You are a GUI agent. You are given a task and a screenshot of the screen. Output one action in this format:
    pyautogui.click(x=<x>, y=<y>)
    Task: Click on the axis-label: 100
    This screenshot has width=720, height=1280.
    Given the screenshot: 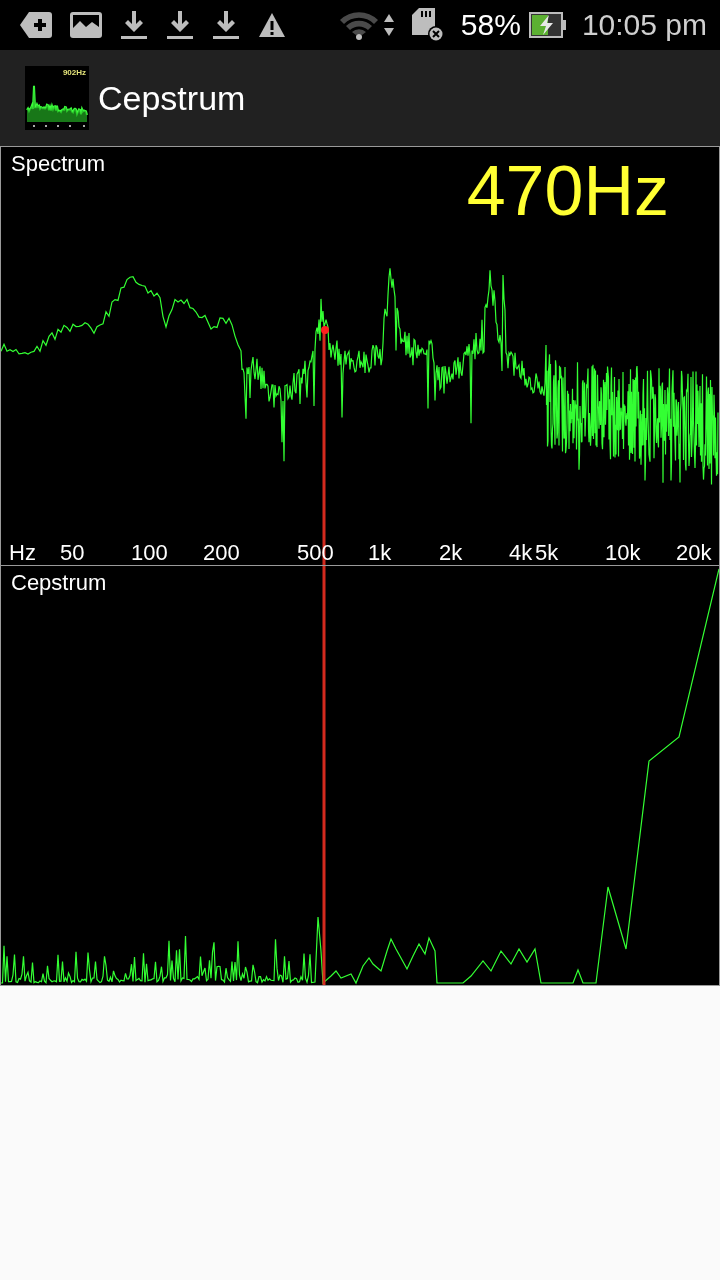 What is the action you would take?
    pyautogui.click(x=149, y=553)
    